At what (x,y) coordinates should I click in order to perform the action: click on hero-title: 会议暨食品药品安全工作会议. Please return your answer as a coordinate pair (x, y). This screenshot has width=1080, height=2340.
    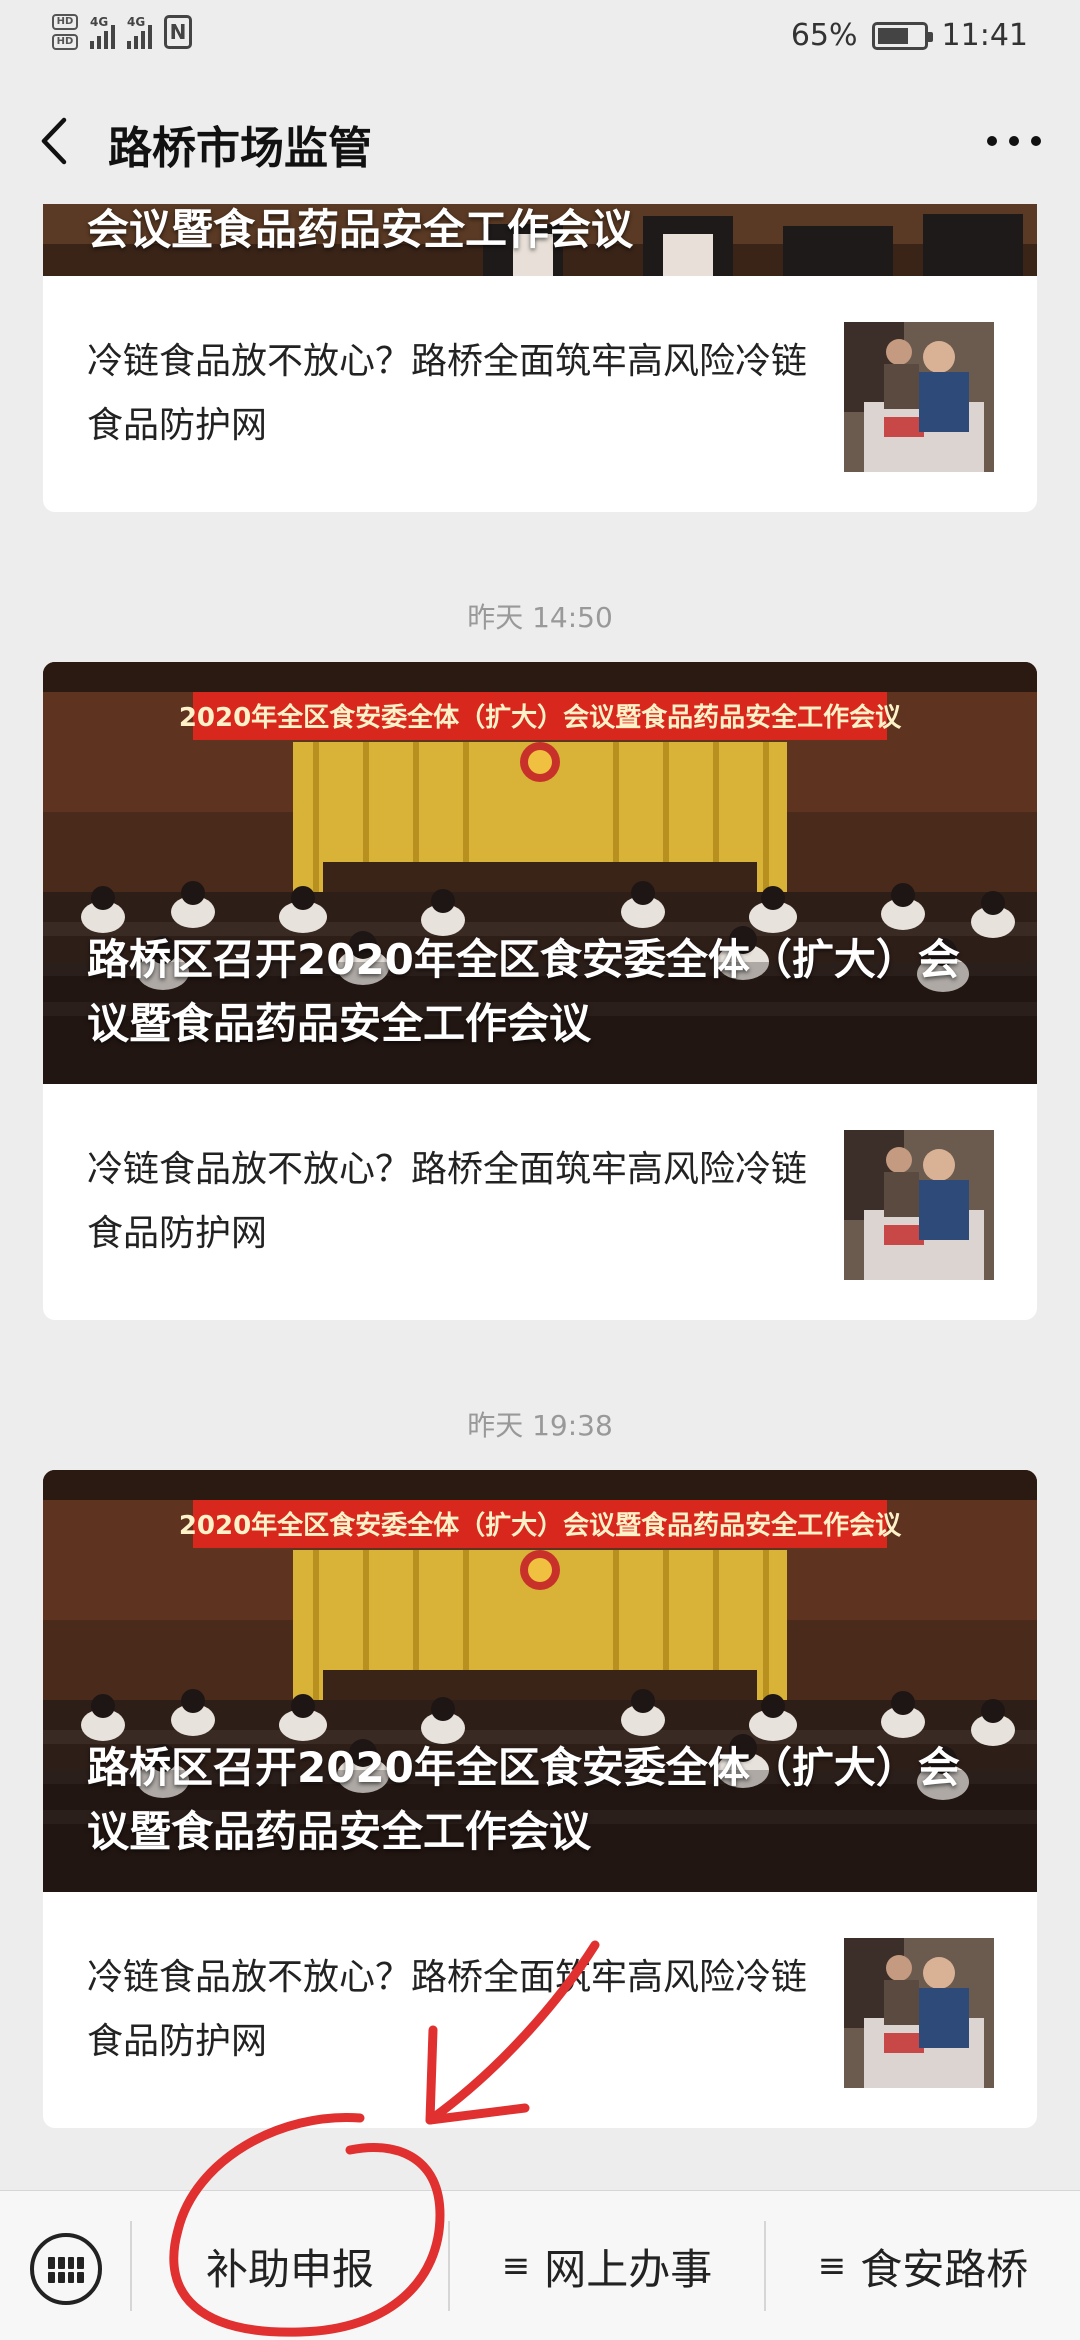
    Looking at the image, I should click on (360, 229).